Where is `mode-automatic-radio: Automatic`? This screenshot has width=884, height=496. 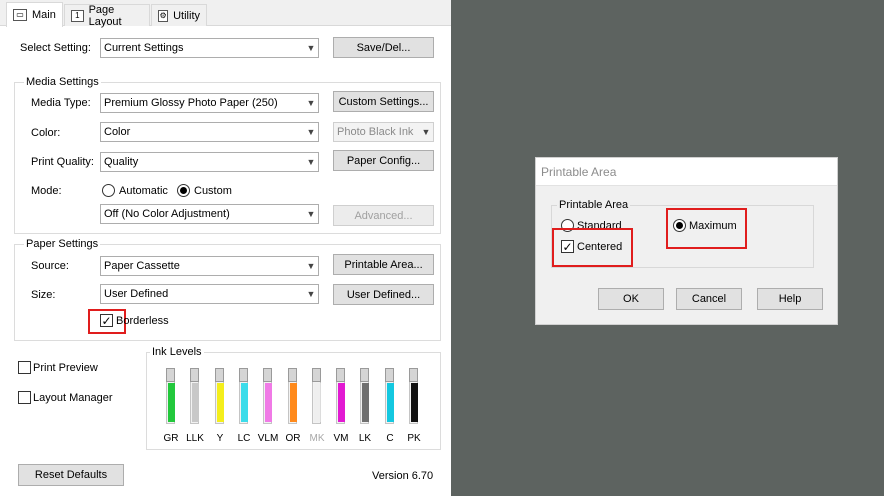 mode-automatic-radio: Automatic is located at coordinates (135, 190).